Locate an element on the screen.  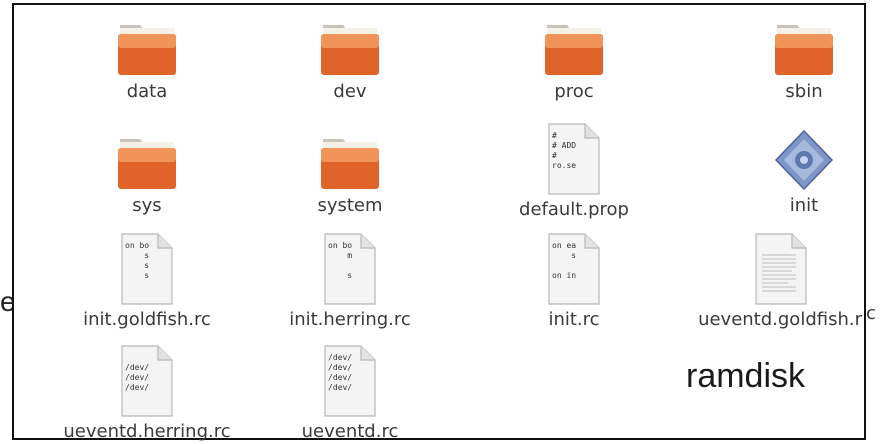
file-item-default-prop: # # ADD # ro.se default.prop is located at coordinates (574, 172).